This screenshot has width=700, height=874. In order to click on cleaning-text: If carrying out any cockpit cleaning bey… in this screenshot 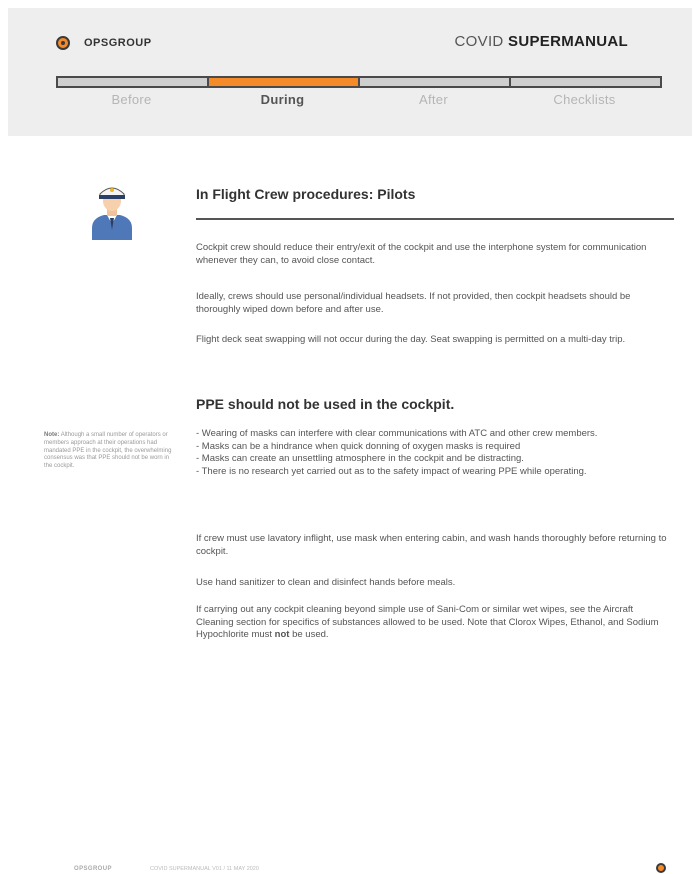, I will do `click(427, 622)`.